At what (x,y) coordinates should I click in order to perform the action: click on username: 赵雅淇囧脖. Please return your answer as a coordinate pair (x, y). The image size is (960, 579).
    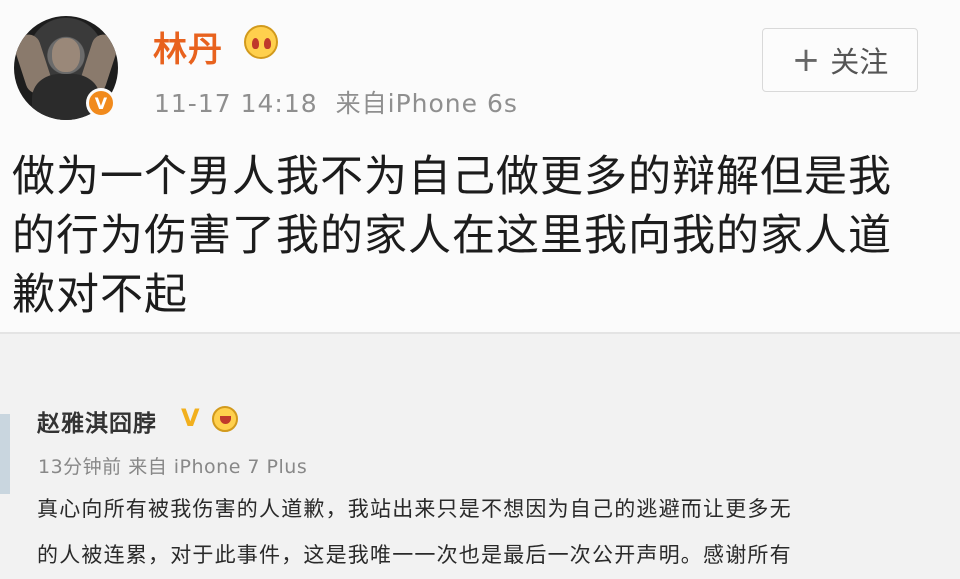
    Looking at the image, I should click on (97, 421).